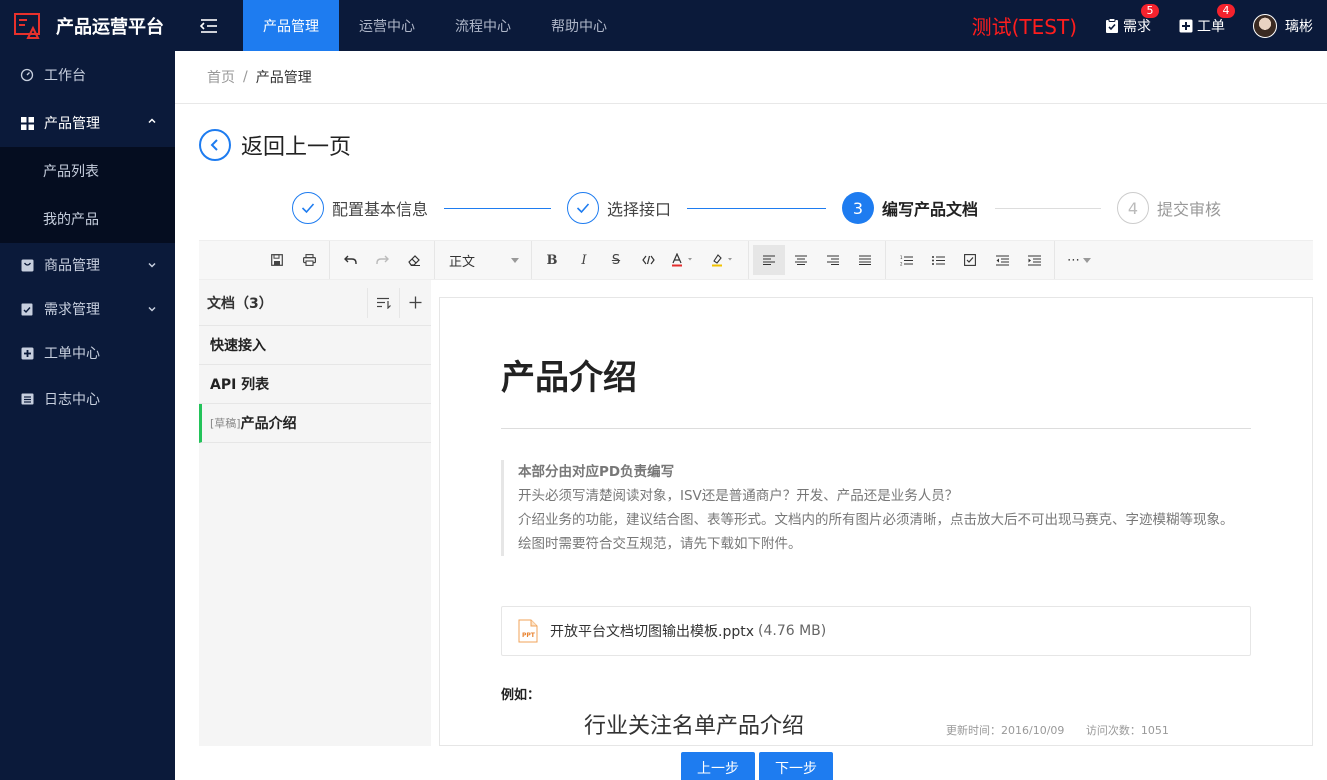  What do you see at coordinates (387, 25) in the screenshot?
I see `topnav-operations-center: 运营中心` at bounding box center [387, 25].